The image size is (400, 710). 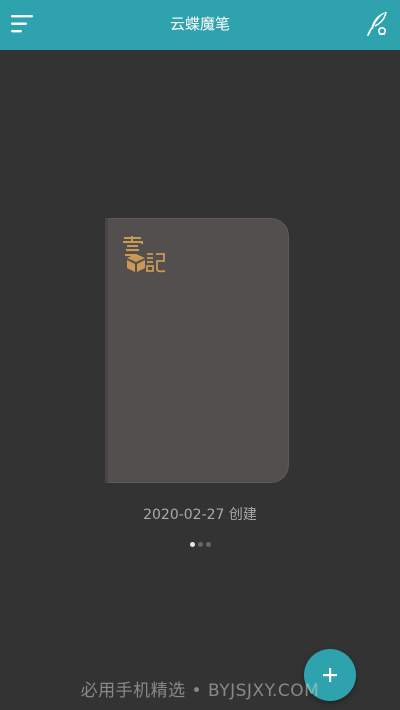 I want to click on app-title: 云蝶魔笔, so click(x=199, y=24).